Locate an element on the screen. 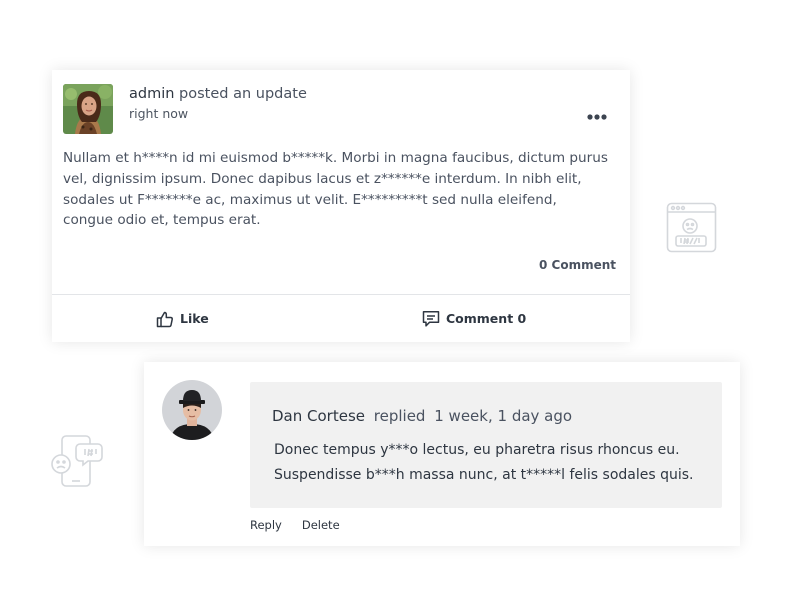 This screenshot has height=600, width=800. post-title-line: admin posted an update is located at coordinates (218, 94).